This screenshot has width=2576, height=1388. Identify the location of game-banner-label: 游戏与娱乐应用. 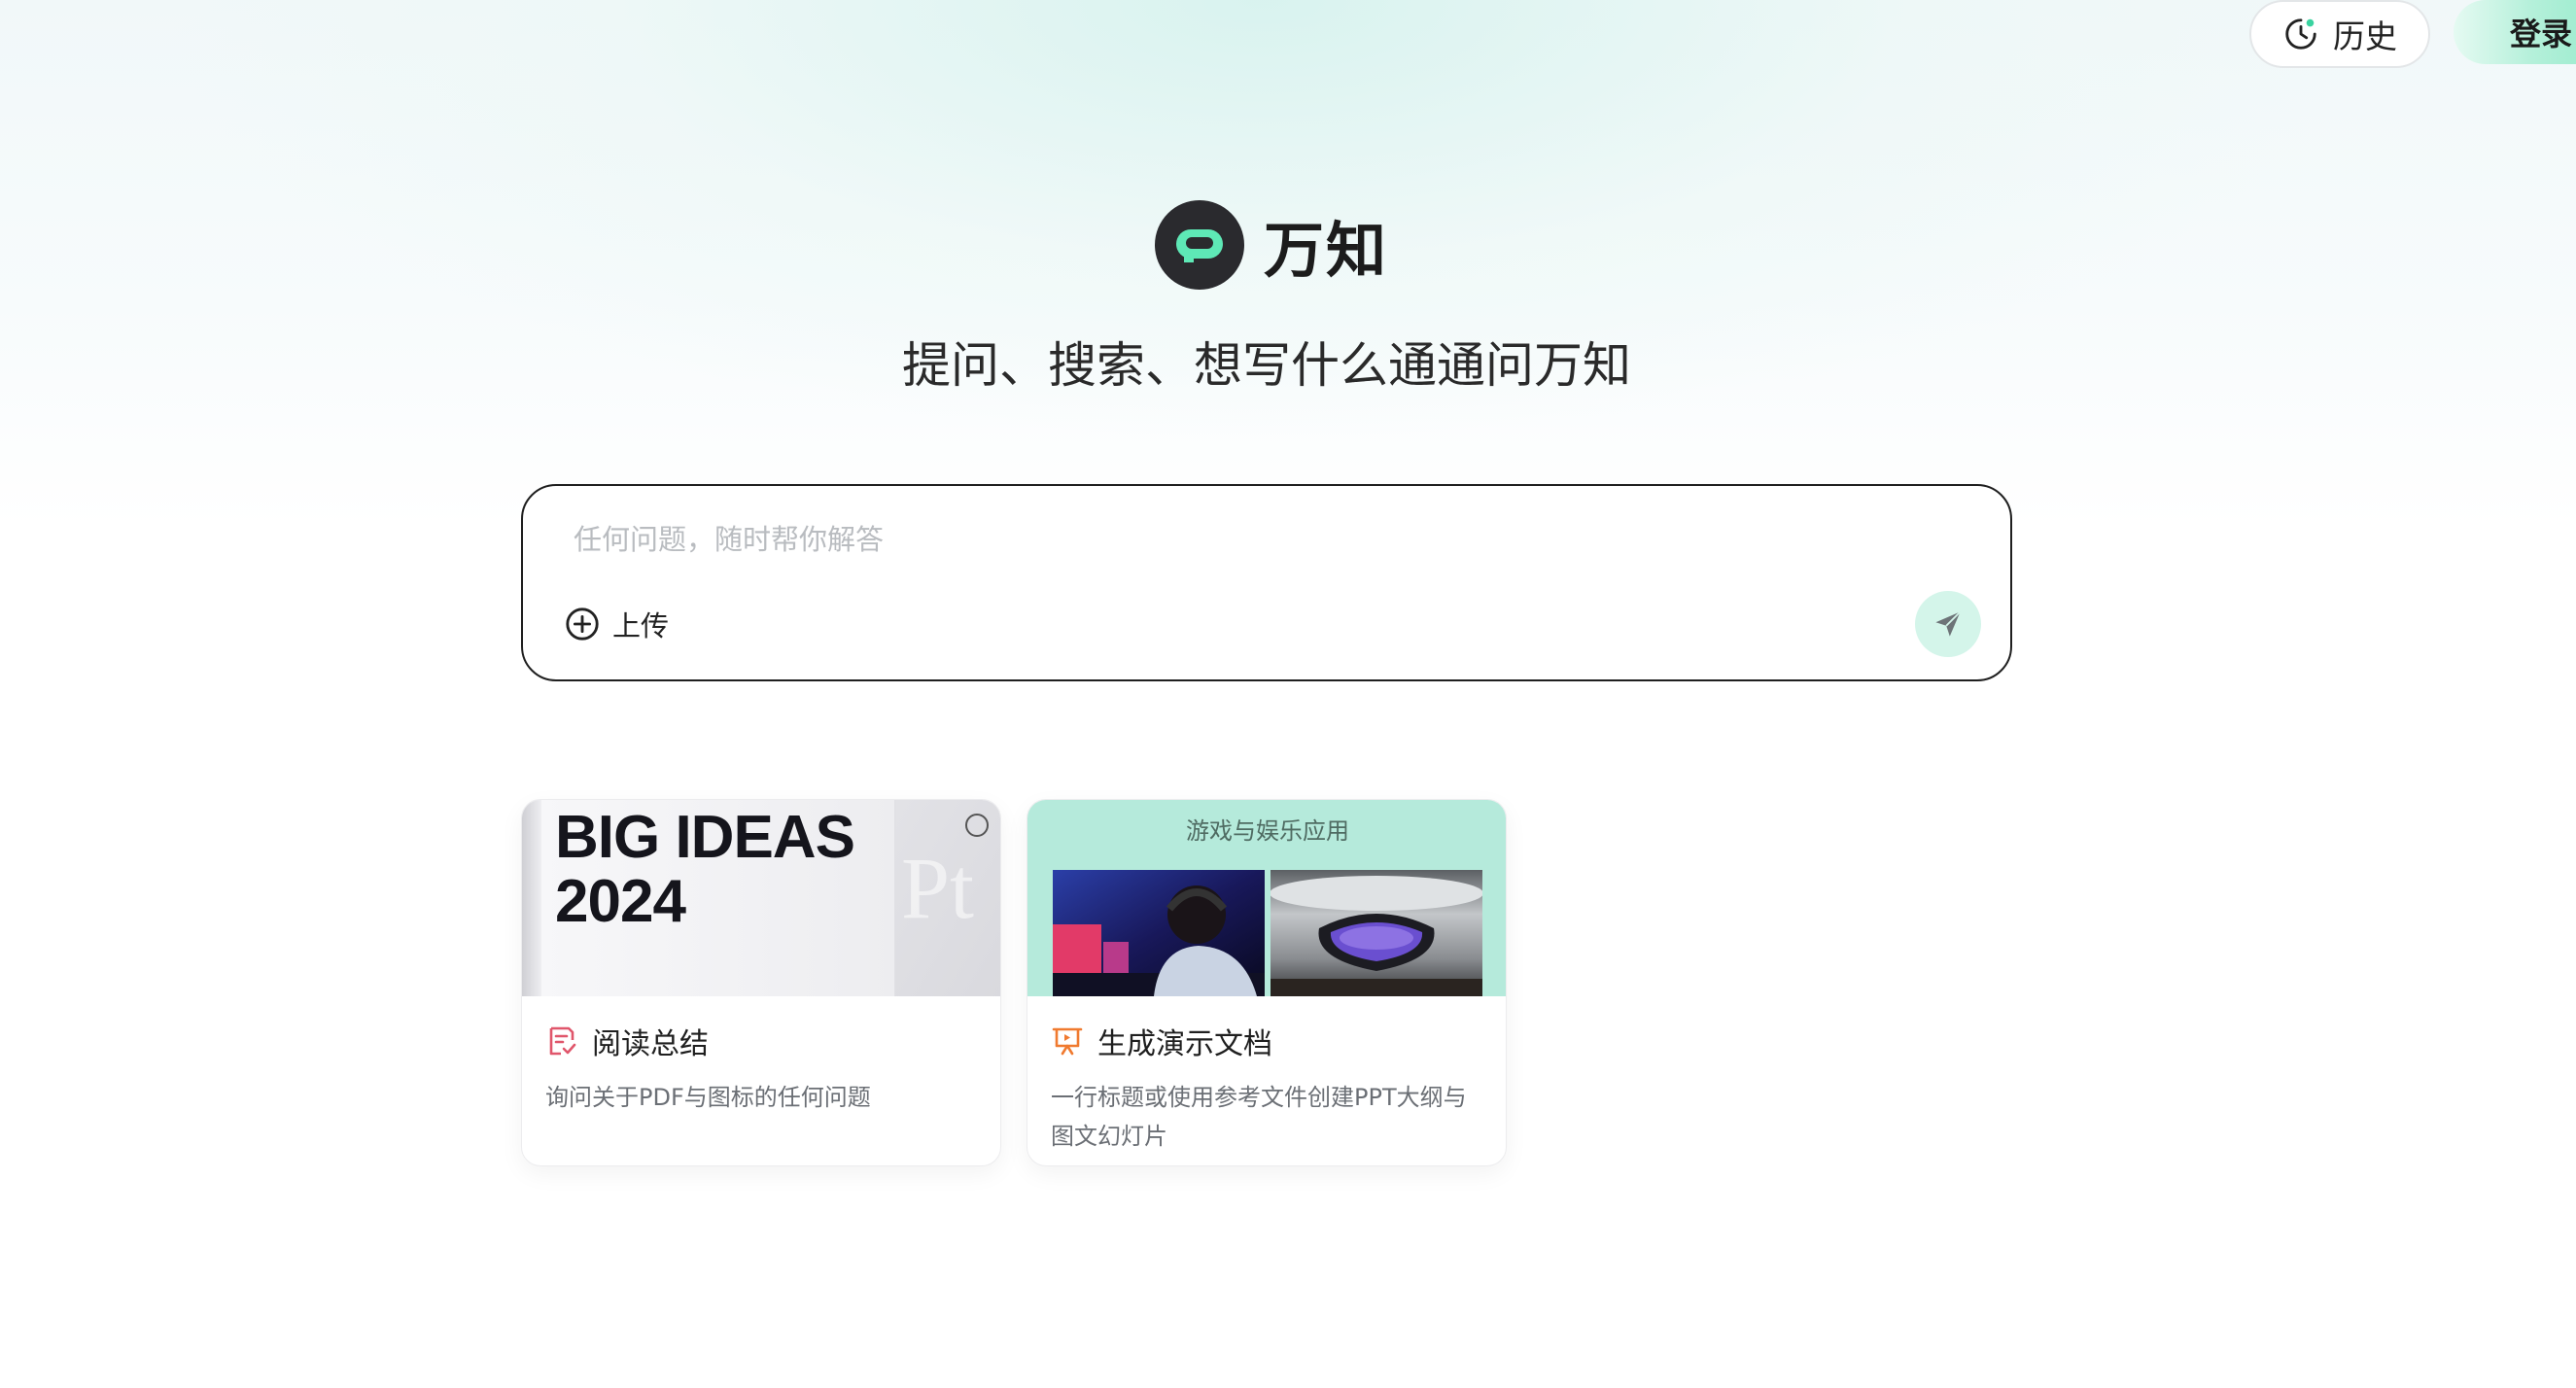
(1267, 831).